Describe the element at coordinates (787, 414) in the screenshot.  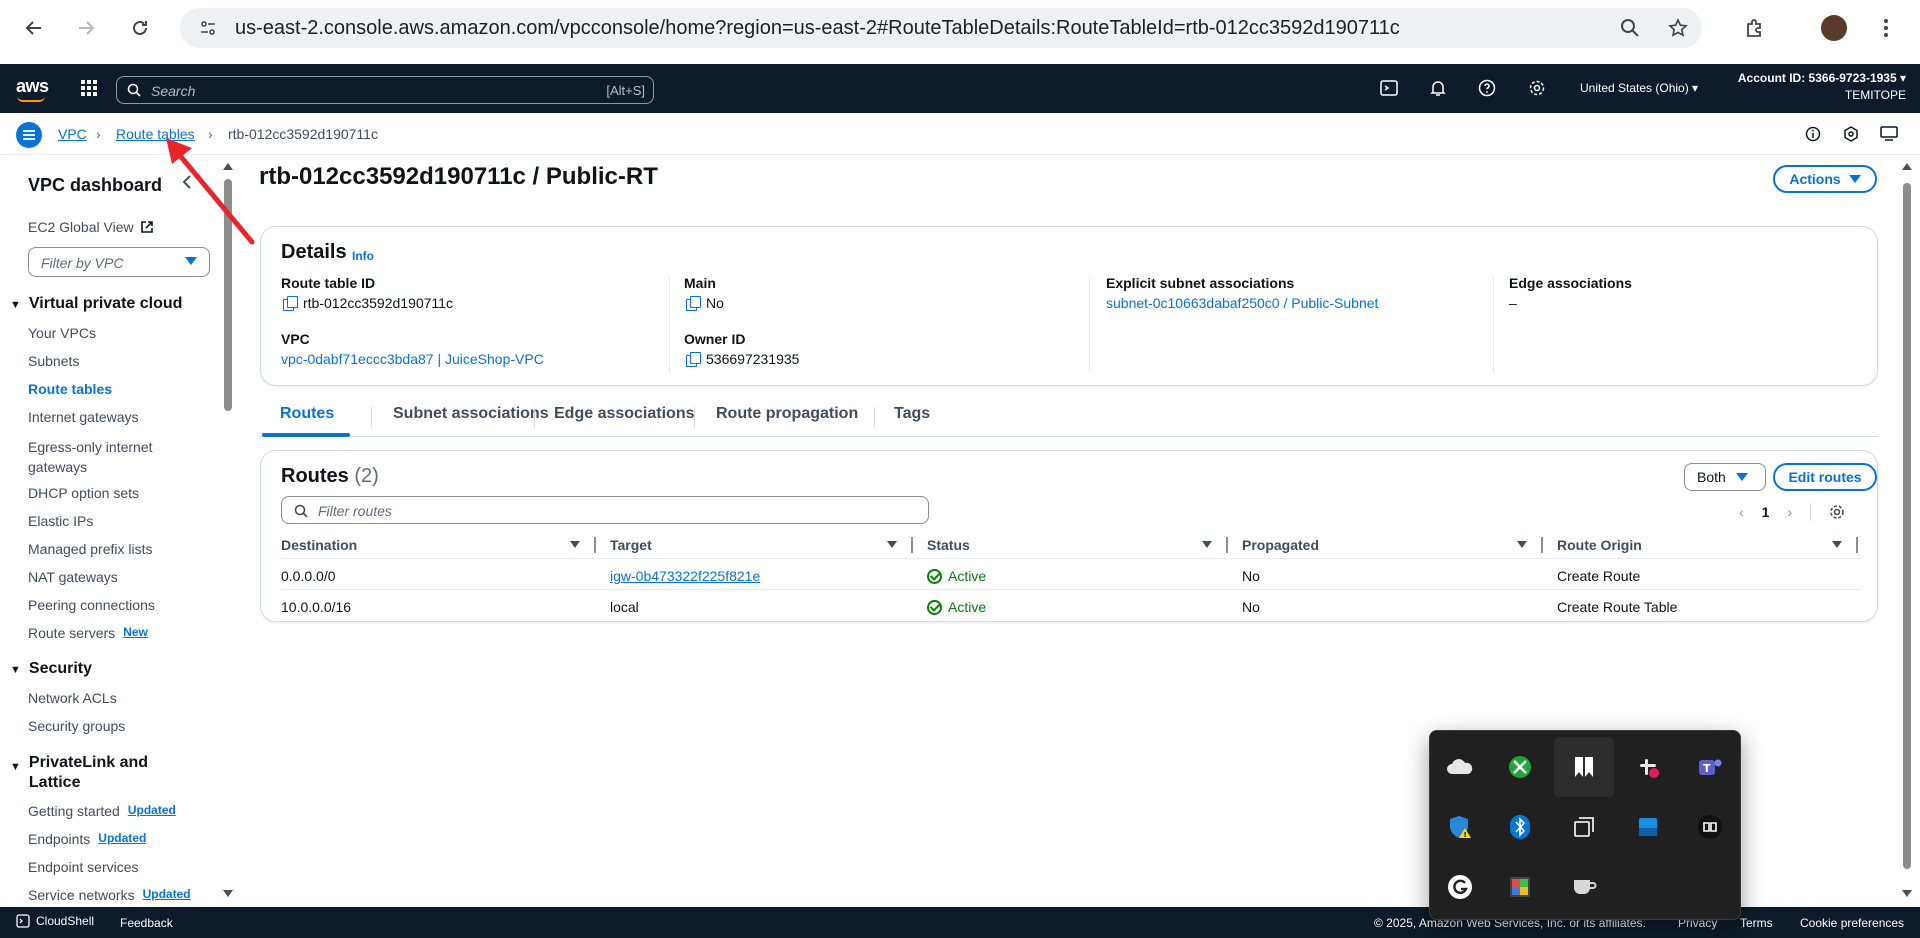
I see `tab-route-propagation: Route propagation` at that location.